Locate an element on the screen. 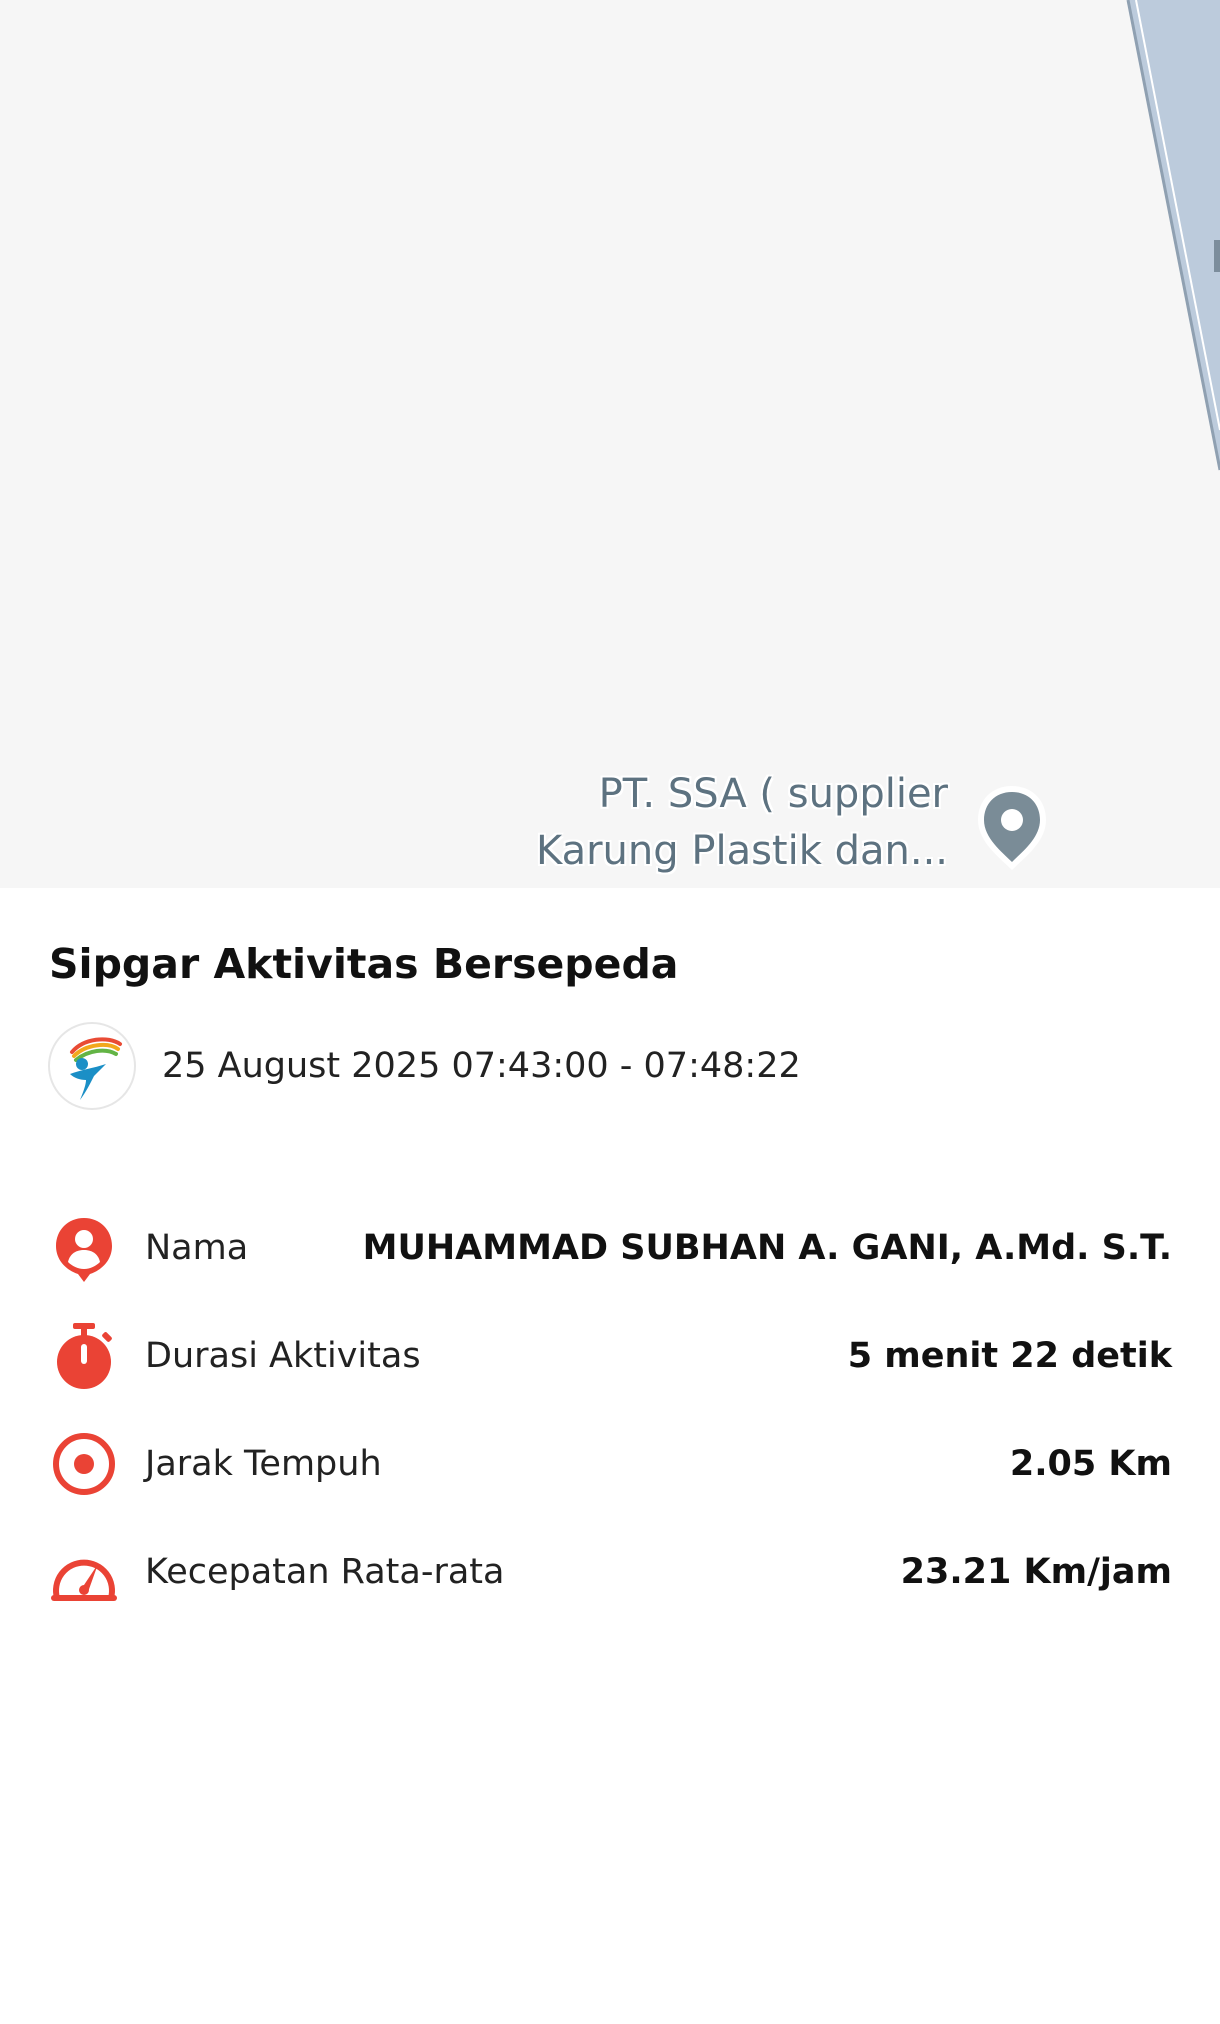 Image resolution: width=1220 pixels, height=2024 pixels. activity-date-range: 25 August 2025 07:43:00 - 07:48:22 is located at coordinates (481, 1066).